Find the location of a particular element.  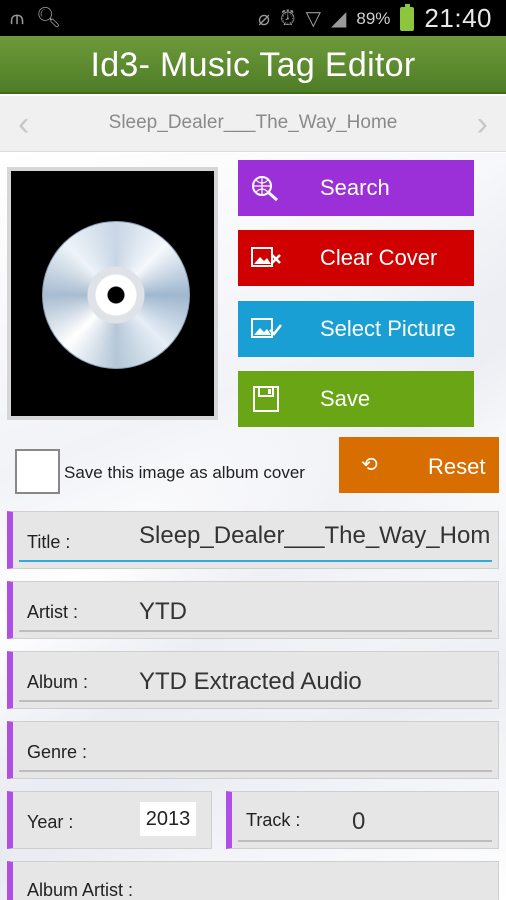

app-title: Id3- Music Tag Editor is located at coordinates (253, 65).